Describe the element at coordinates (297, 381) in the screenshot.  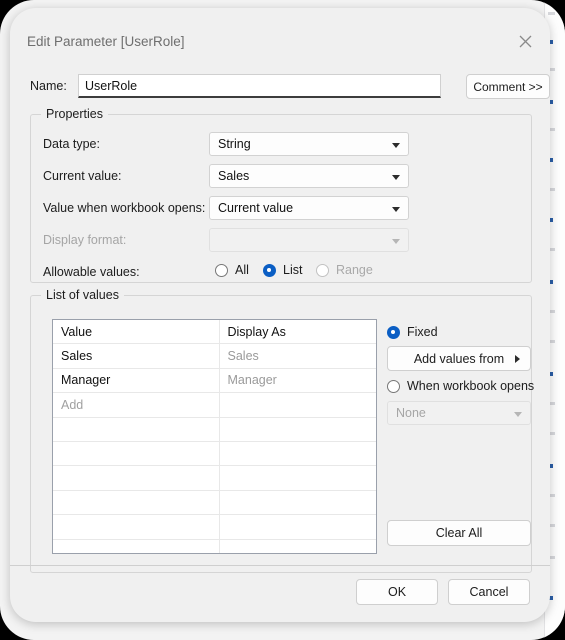
I see `cell-display-as: Manager` at that location.